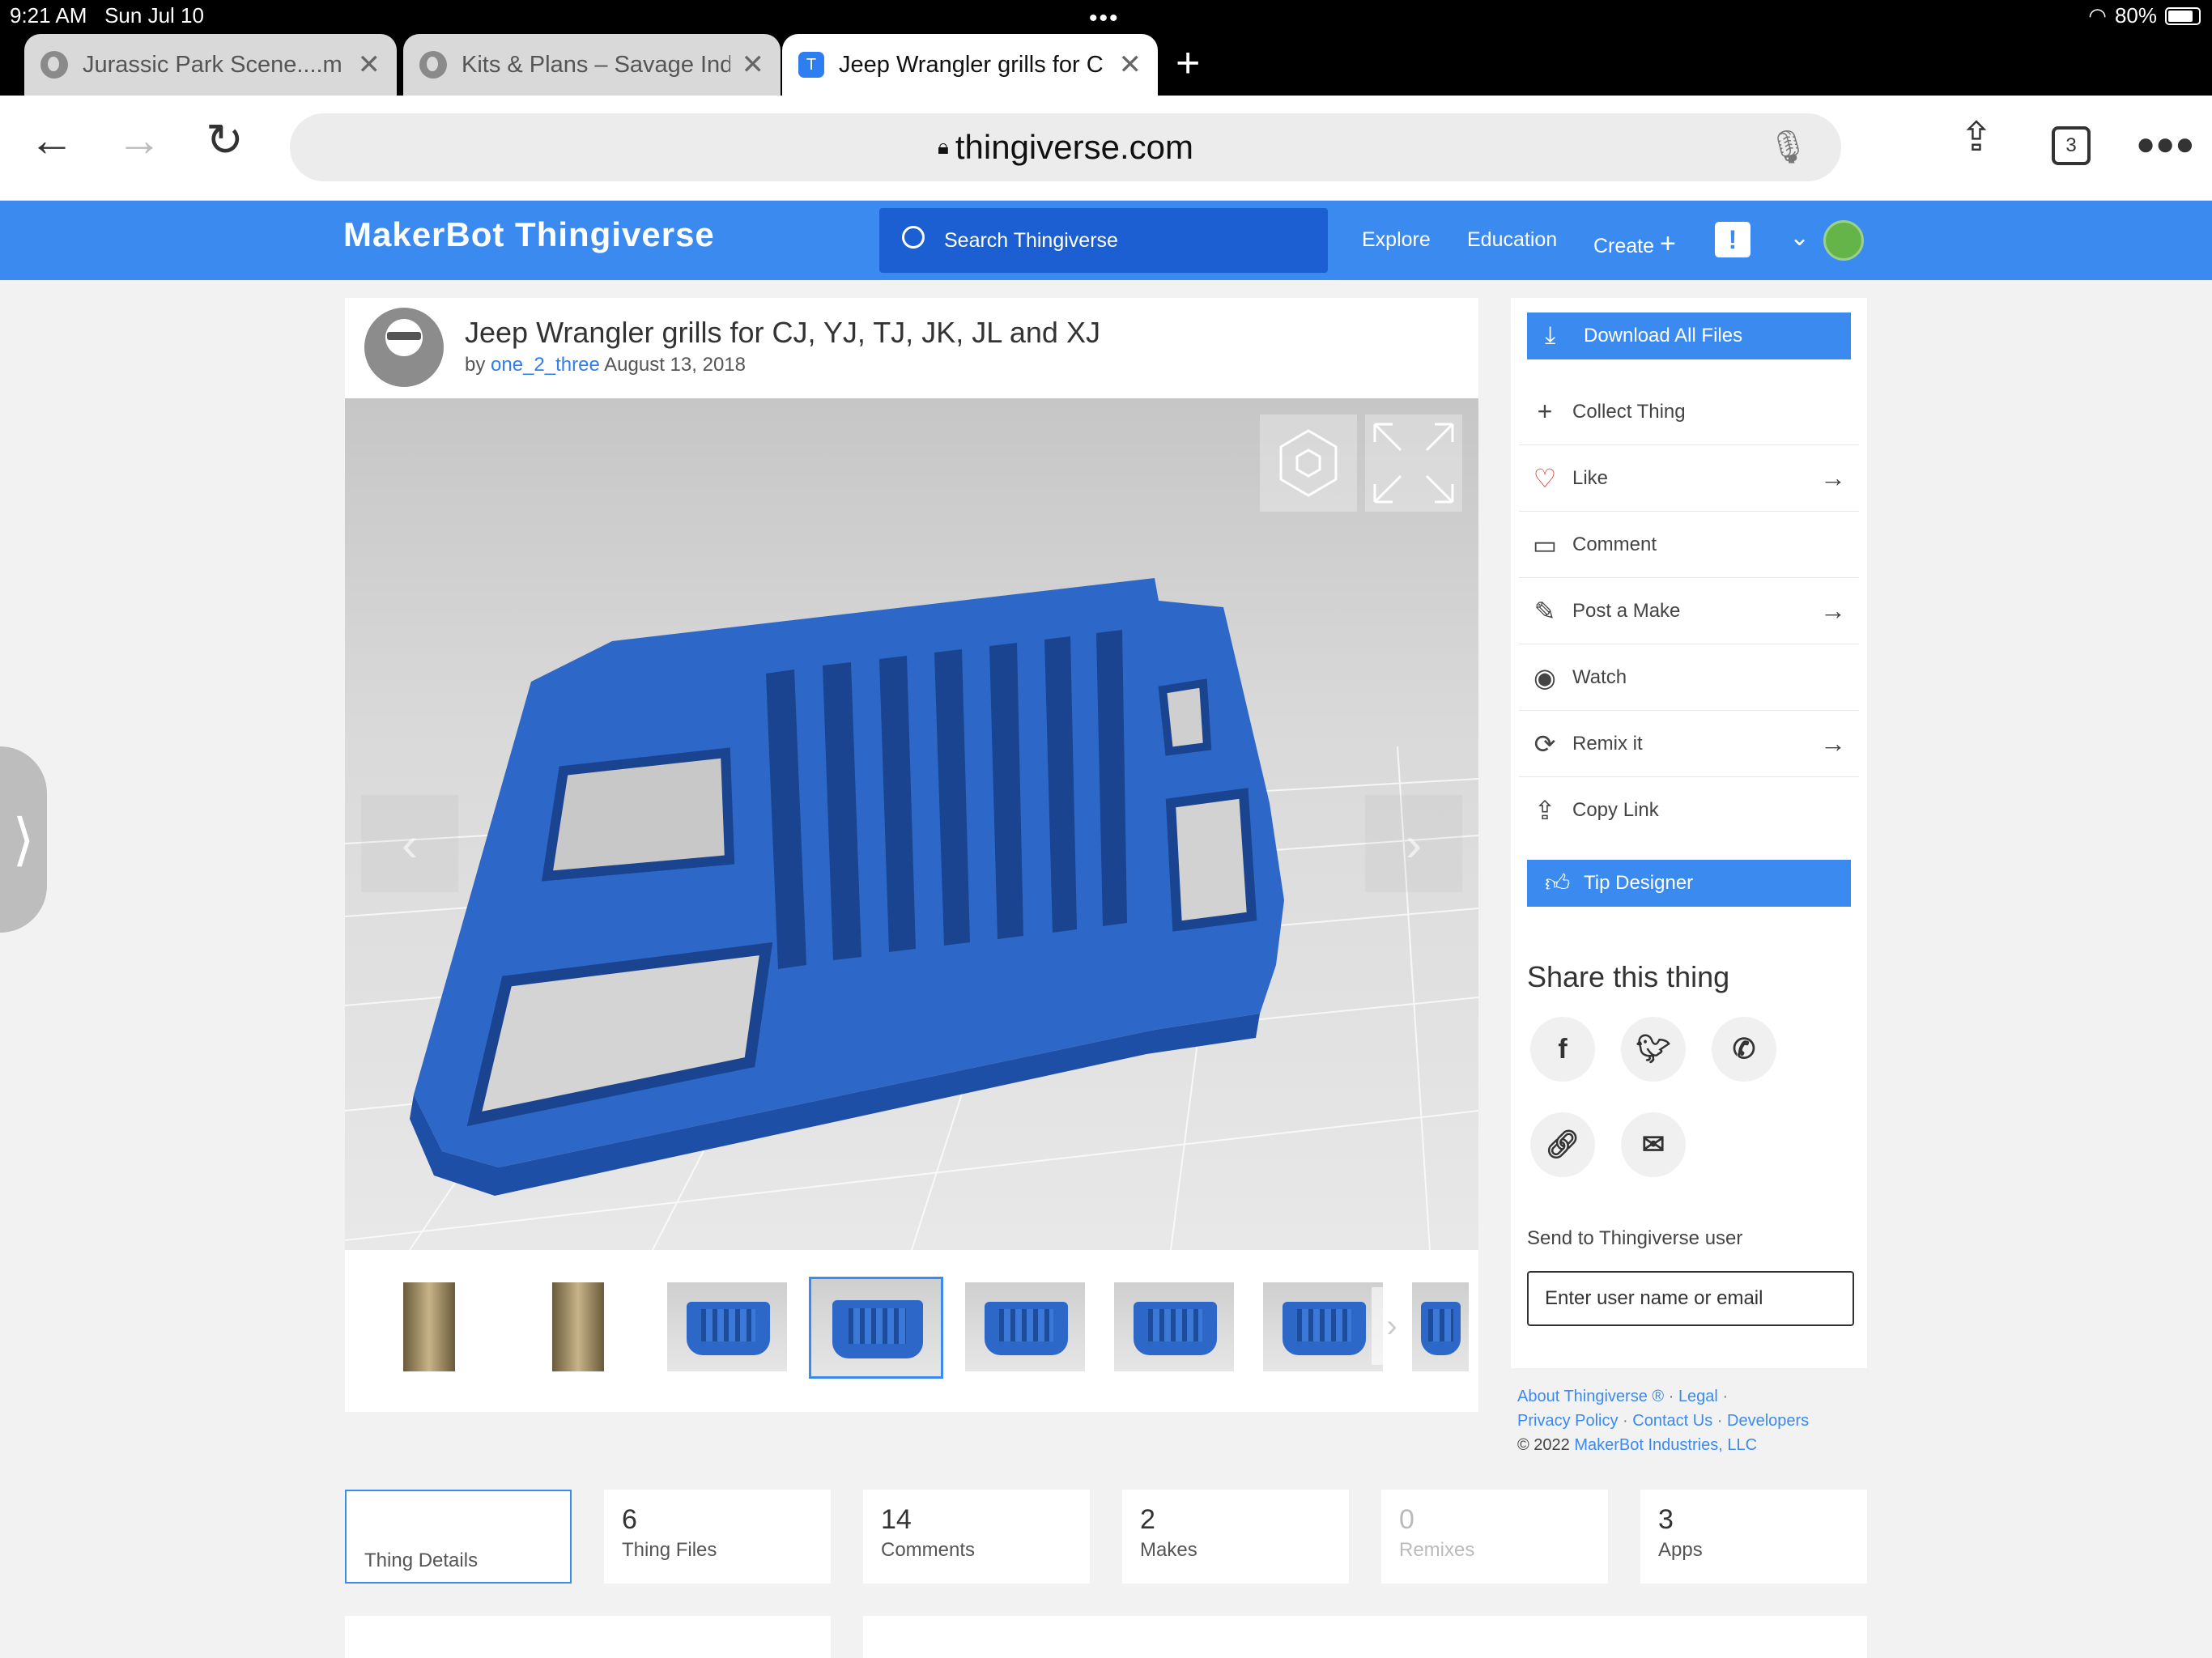 The width and height of the screenshot is (2212, 1658). I want to click on link-share-button: 🔗︎, so click(1563, 1144).